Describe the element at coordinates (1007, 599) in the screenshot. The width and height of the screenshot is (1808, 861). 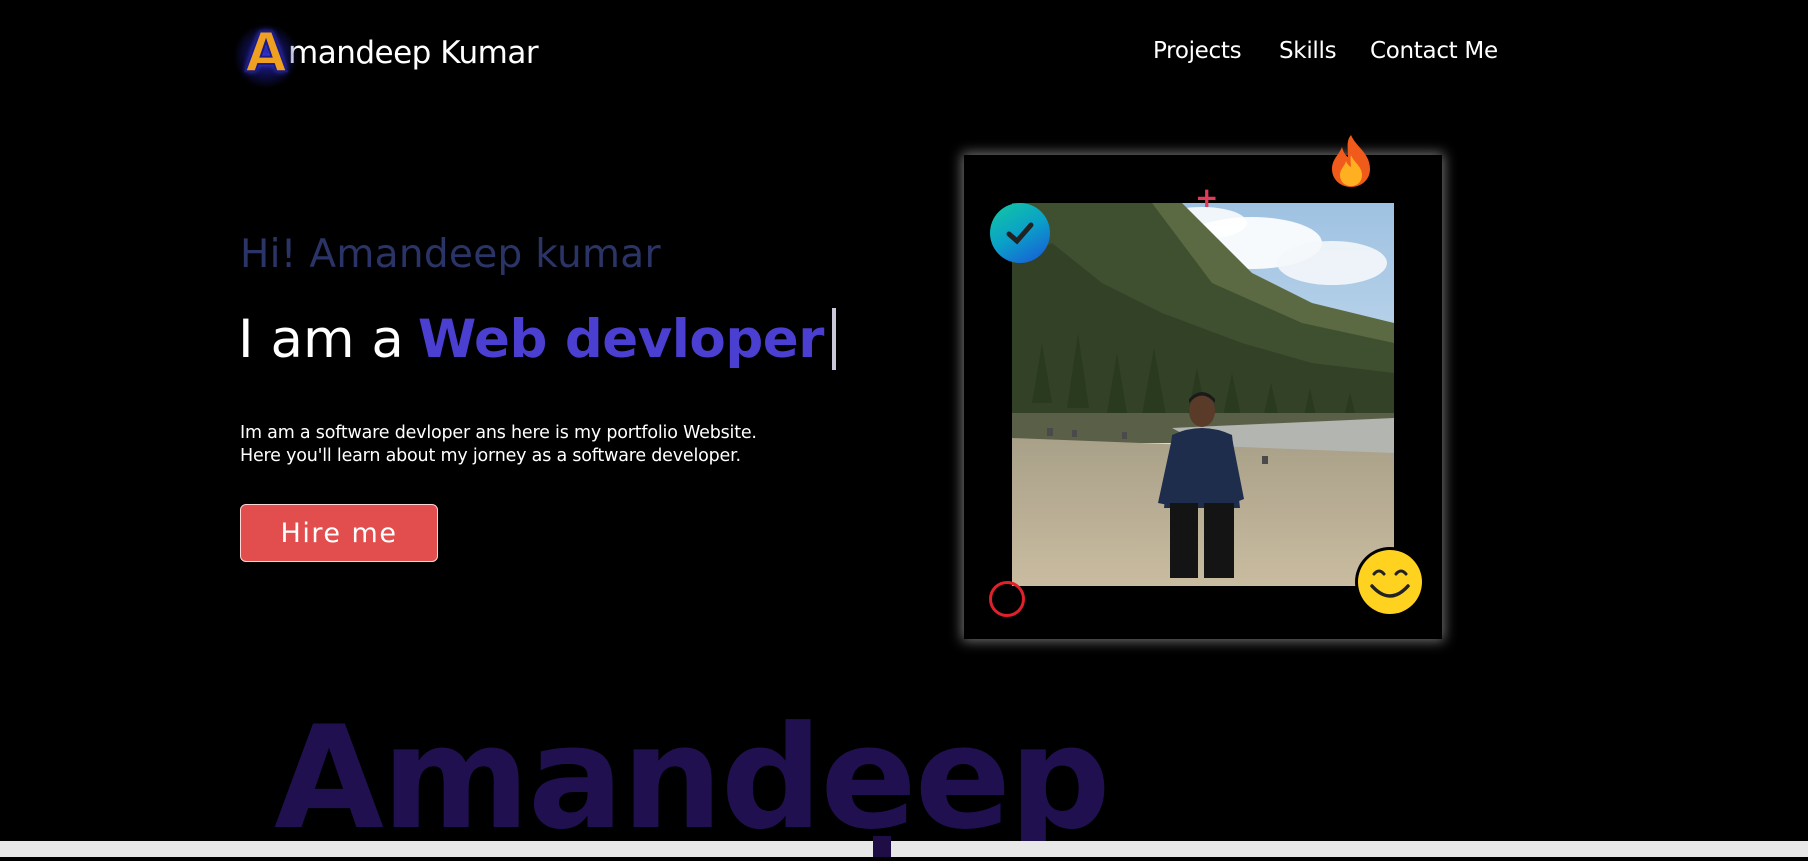
I see `ring-icon` at that location.